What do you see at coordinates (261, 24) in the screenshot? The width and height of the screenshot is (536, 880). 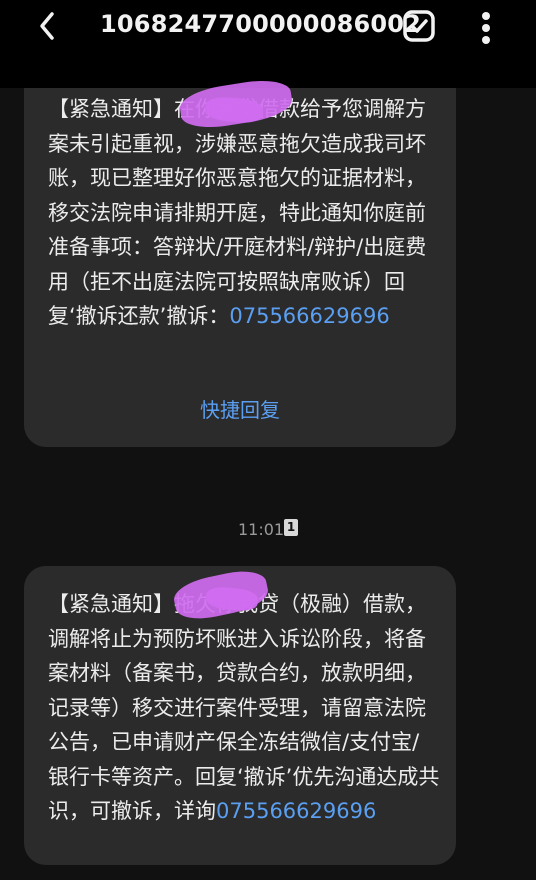 I see `conversation-title: 1068247700000086002` at bounding box center [261, 24].